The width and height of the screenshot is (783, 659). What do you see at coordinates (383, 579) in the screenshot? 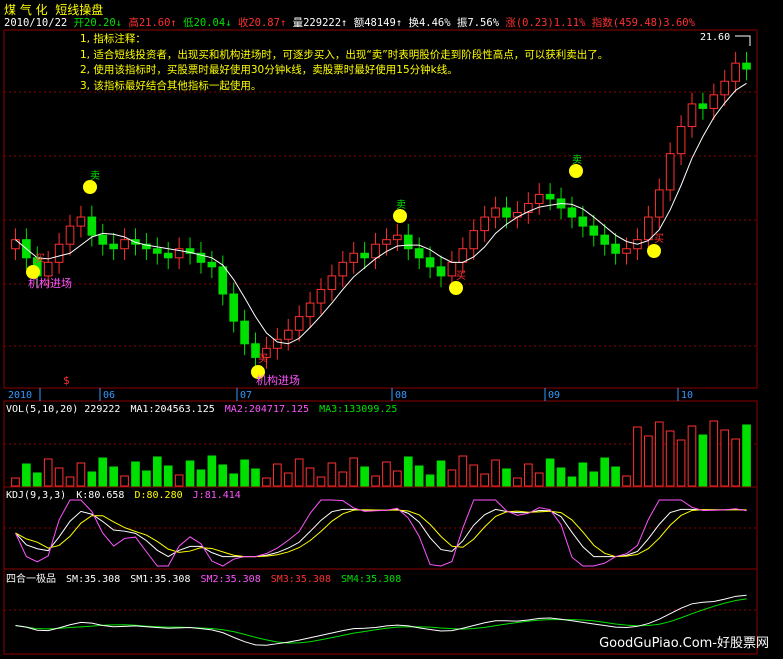
I see `sm4-value: 35.308` at bounding box center [383, 579].